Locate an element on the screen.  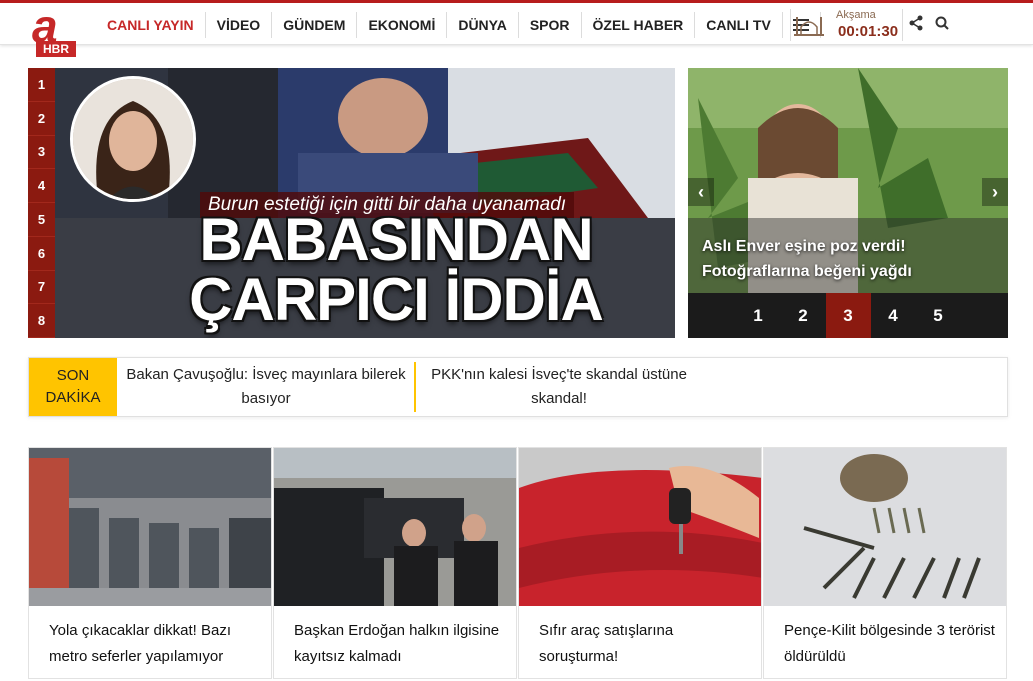
hero-title-line-2: ÇARPICI İDDİA is located at coordinates (396, 299).